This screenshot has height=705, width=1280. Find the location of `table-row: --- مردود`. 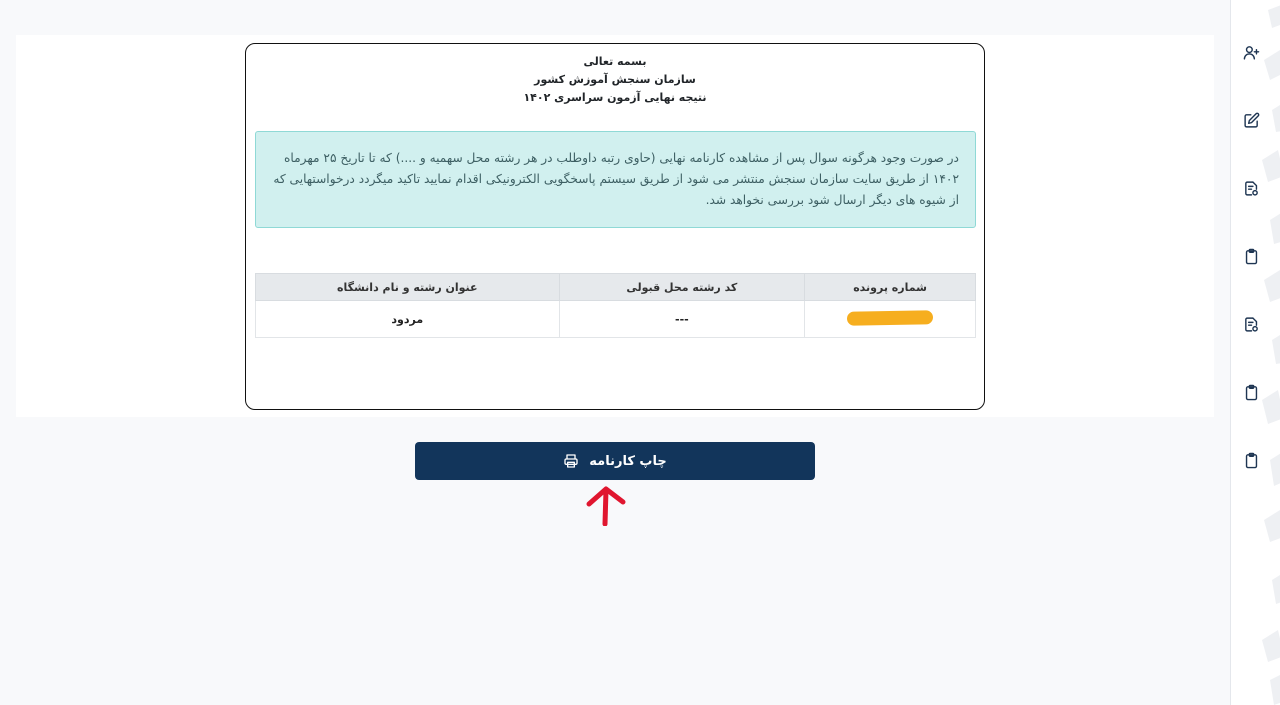

table-row: --- مردود is located at coordinates (615, 319).